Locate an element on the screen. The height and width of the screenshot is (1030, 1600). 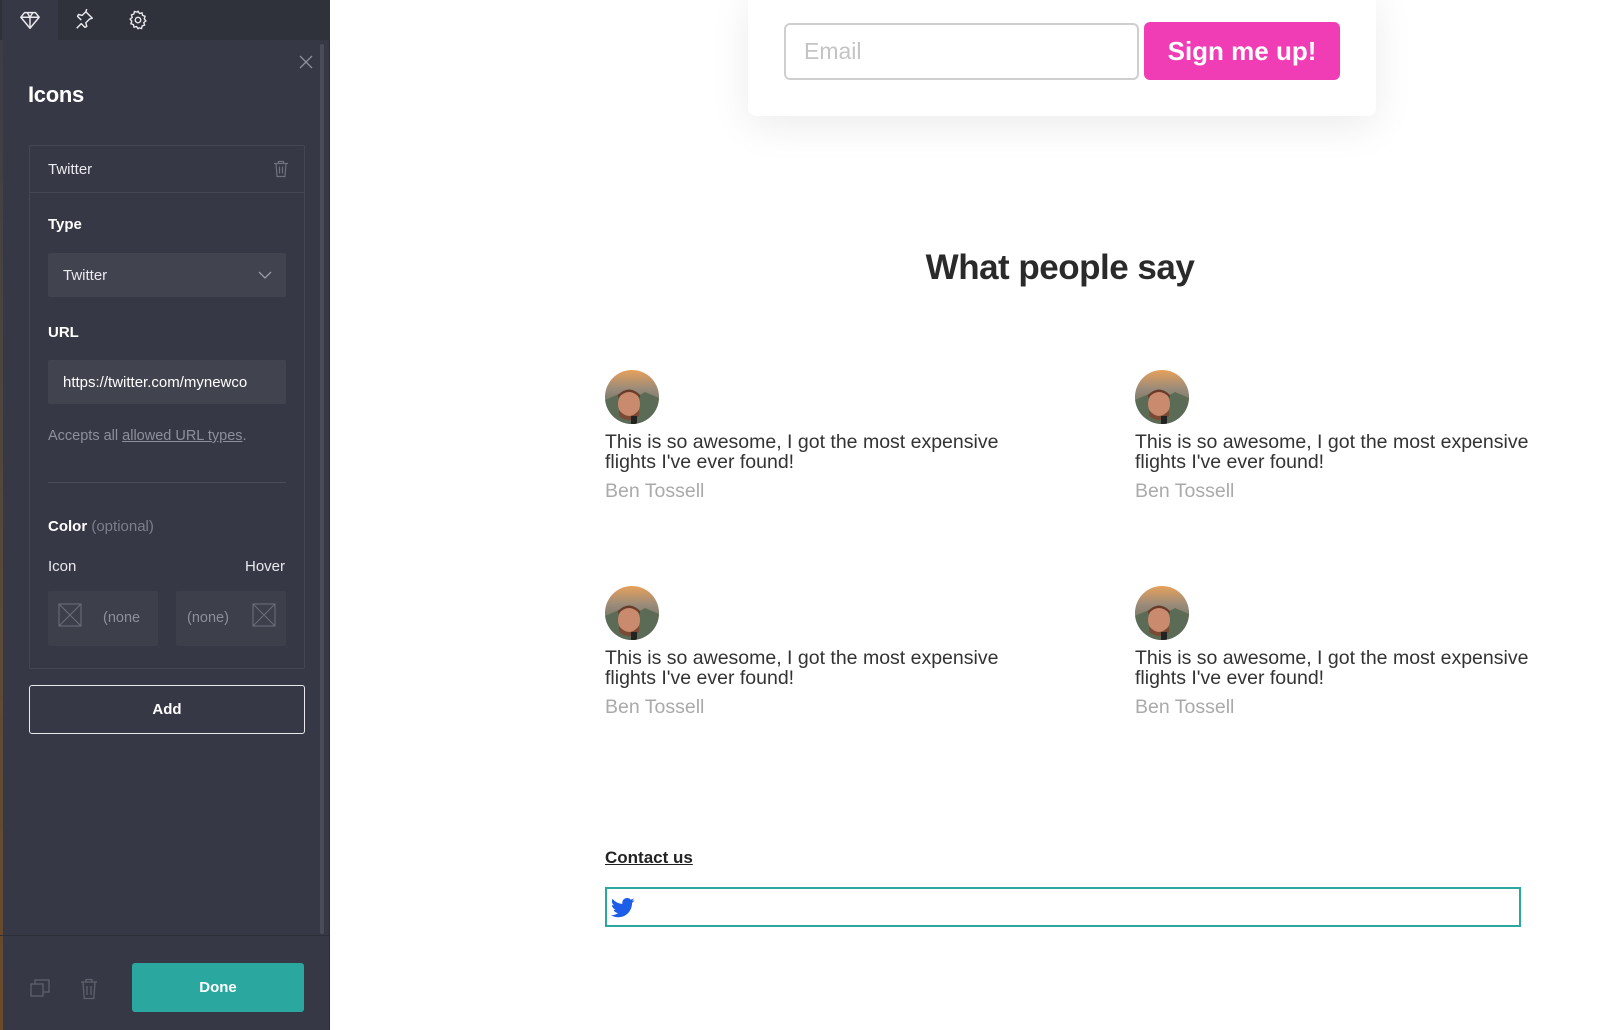
tab-pin is located at coordinates (84, 20).